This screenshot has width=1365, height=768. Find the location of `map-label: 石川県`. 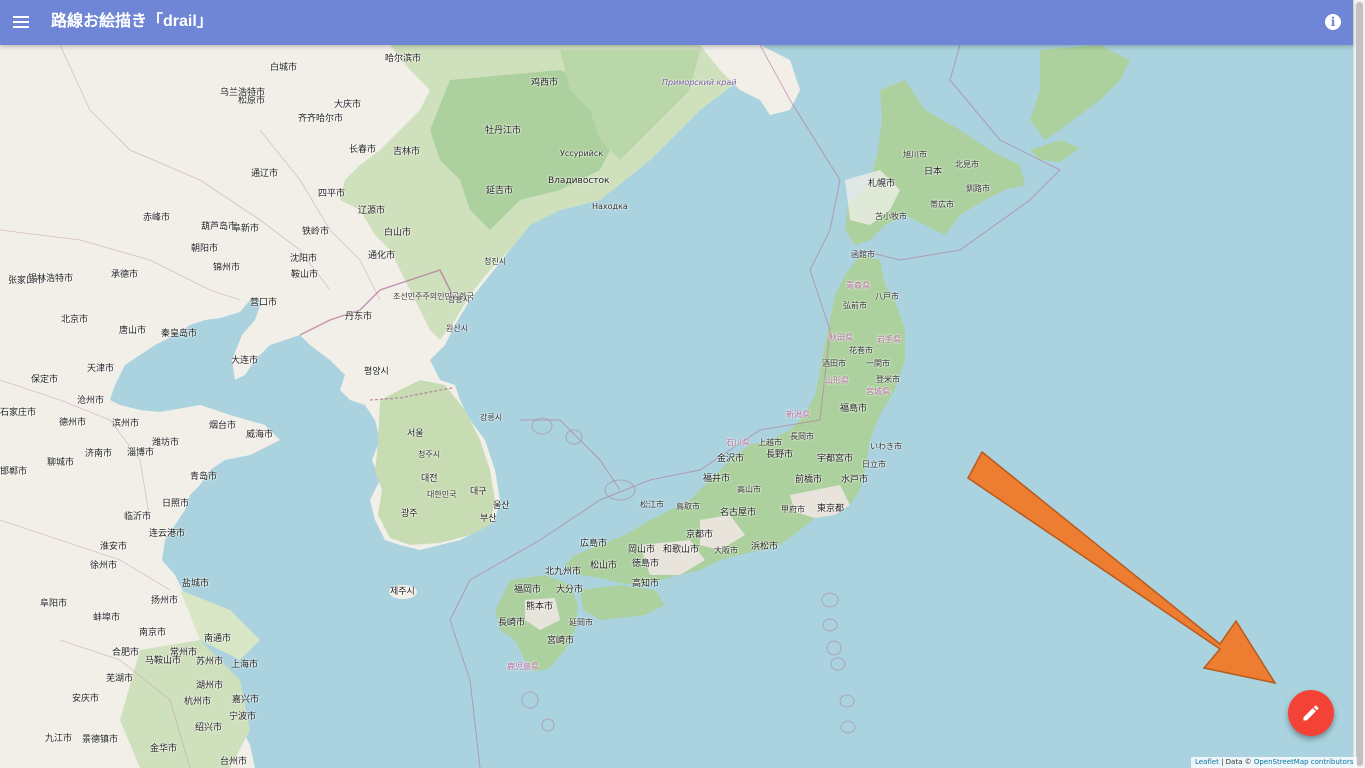

map-label: 石川県 is located at coordinates (738, 442).